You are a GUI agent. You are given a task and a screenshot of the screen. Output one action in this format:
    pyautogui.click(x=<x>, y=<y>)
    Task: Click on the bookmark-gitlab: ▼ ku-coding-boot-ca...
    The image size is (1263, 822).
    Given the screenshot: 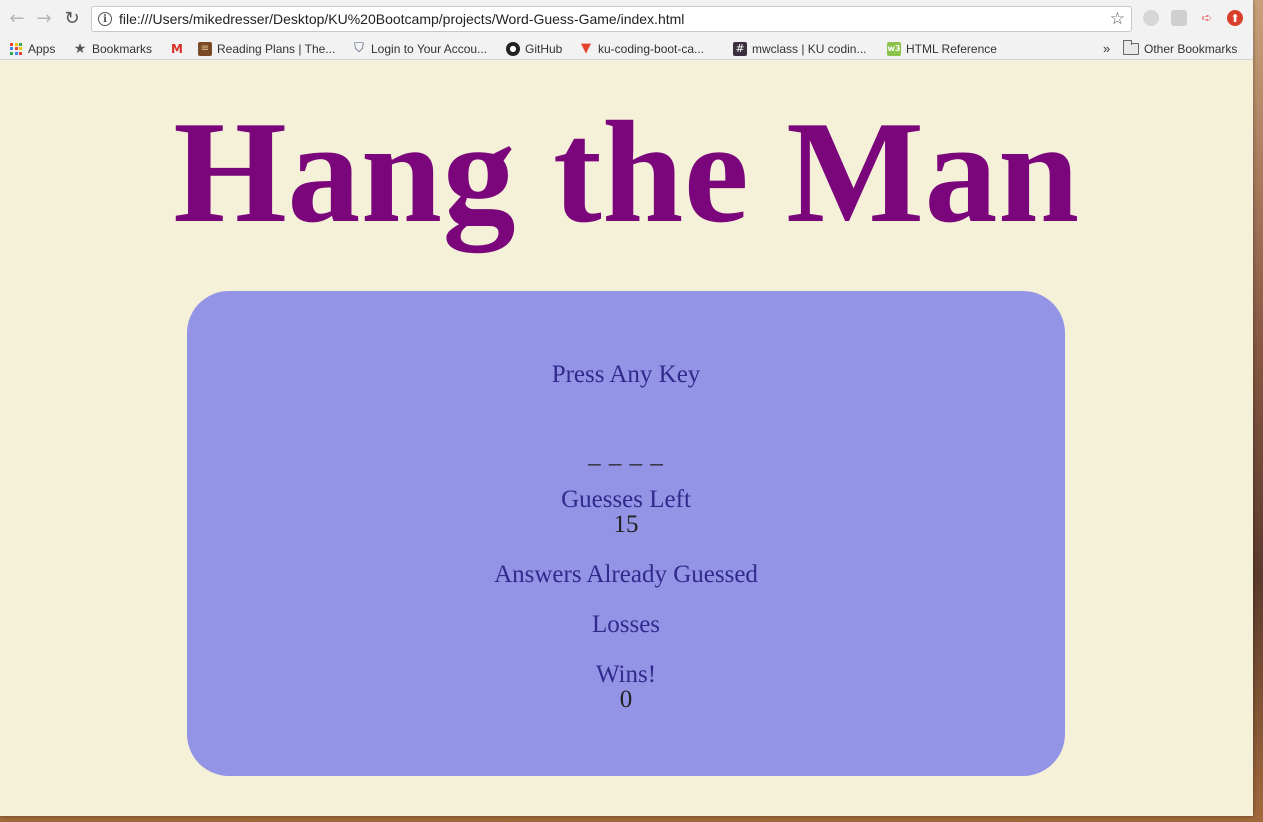 What is the action you would take?
    pyautogui.click(x=641, y=48)
    